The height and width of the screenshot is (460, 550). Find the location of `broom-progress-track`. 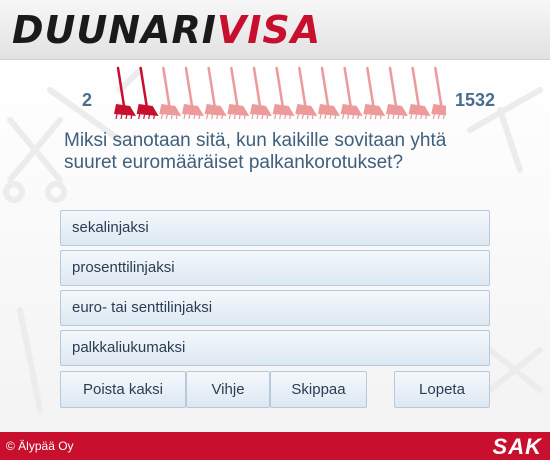

broom-progress-track is located at coordinates (280, 93).